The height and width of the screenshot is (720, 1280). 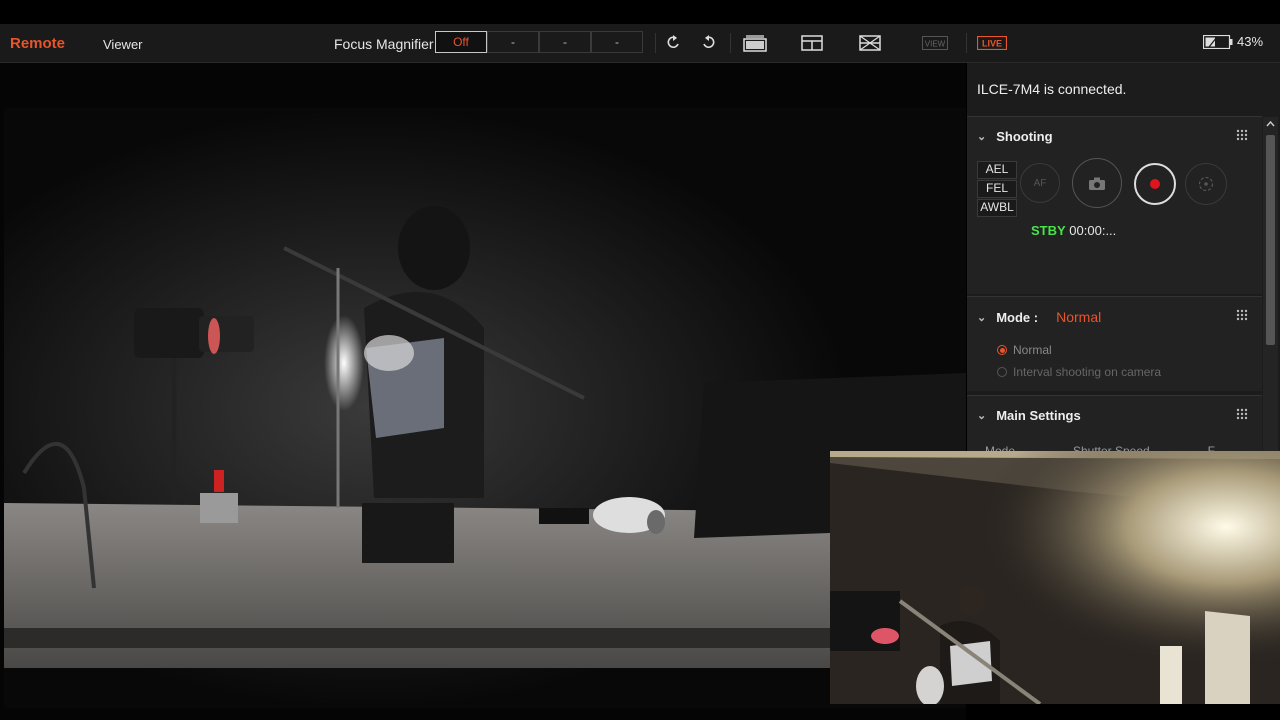 What do you see at coordinates (1270, 240) in the screenshot?
I see `scrollbar-thumb` at bounding box center [1270, 240].